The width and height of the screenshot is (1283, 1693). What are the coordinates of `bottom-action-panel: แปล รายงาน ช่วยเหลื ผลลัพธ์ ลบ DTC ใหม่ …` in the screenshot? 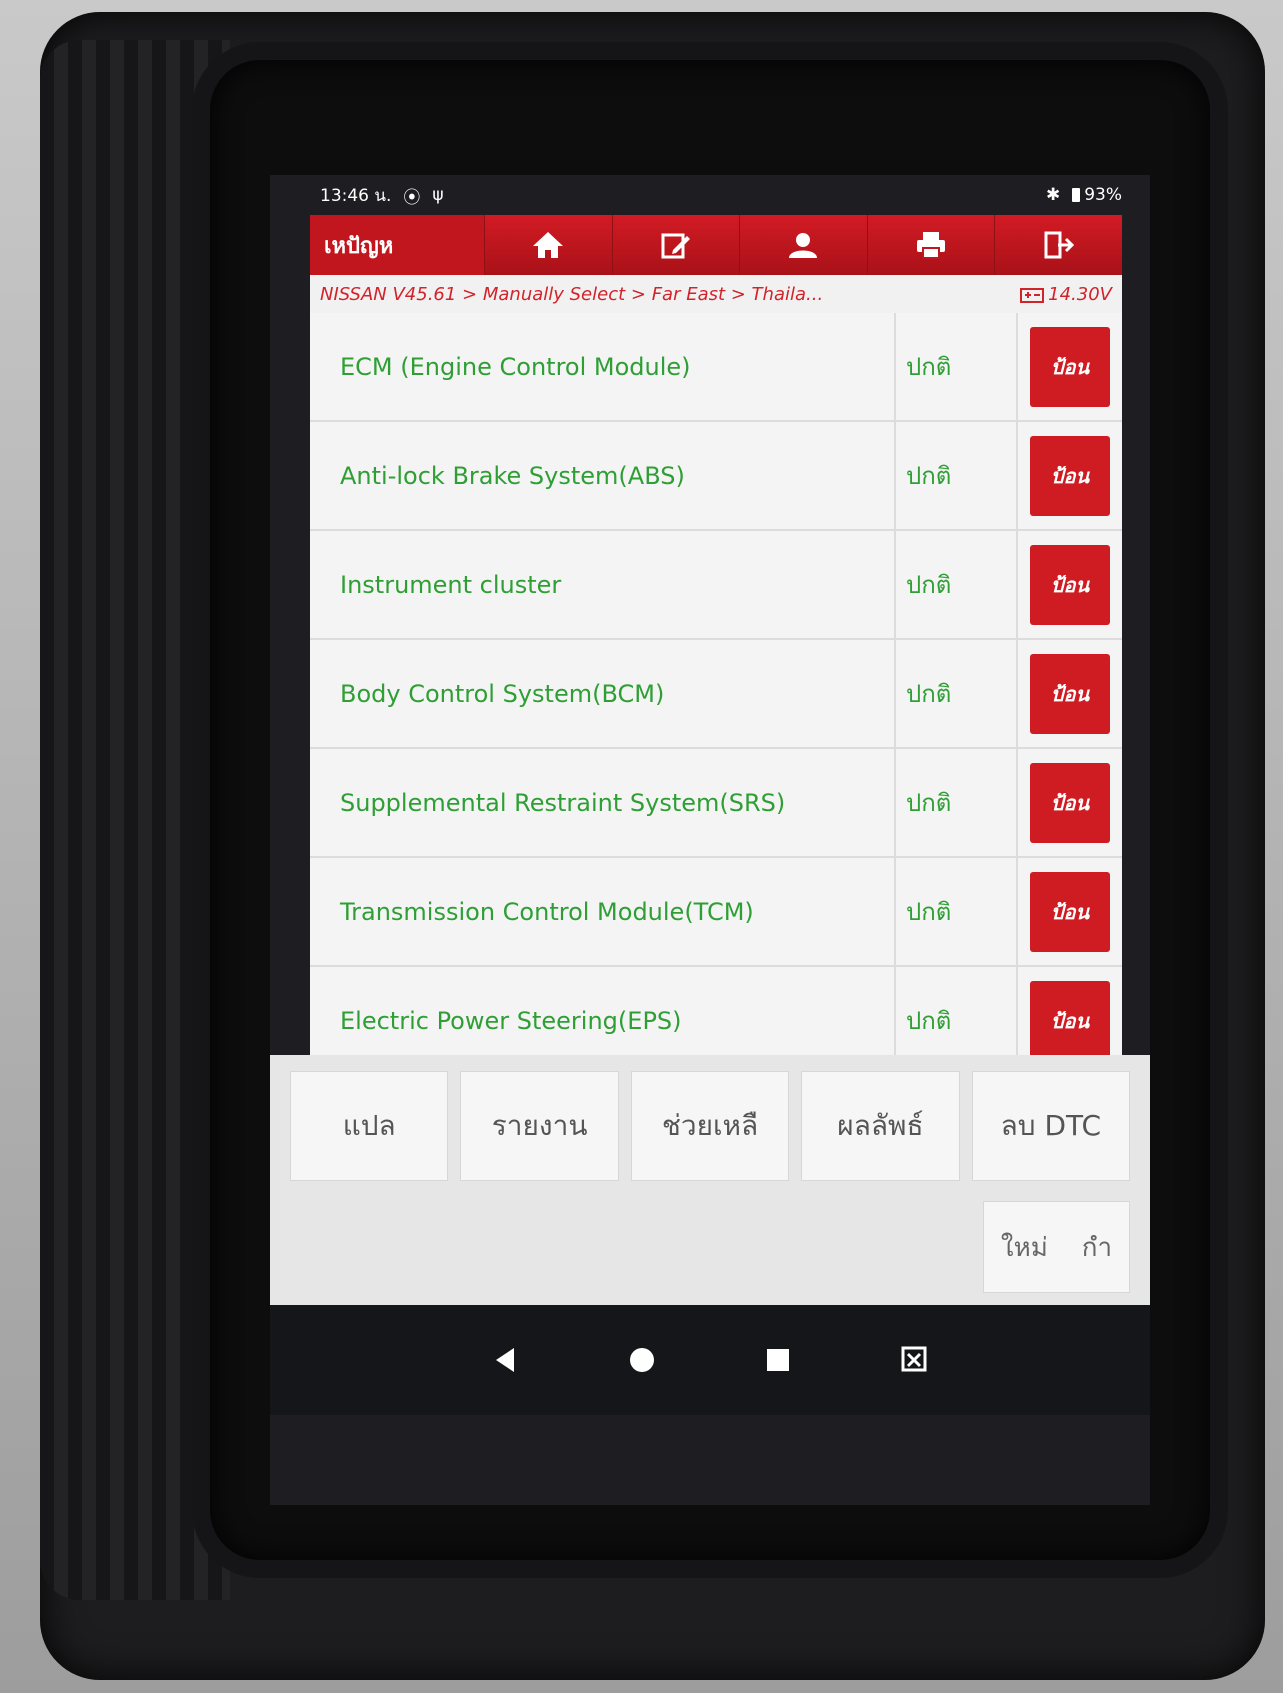 It's located at (710, 1180).